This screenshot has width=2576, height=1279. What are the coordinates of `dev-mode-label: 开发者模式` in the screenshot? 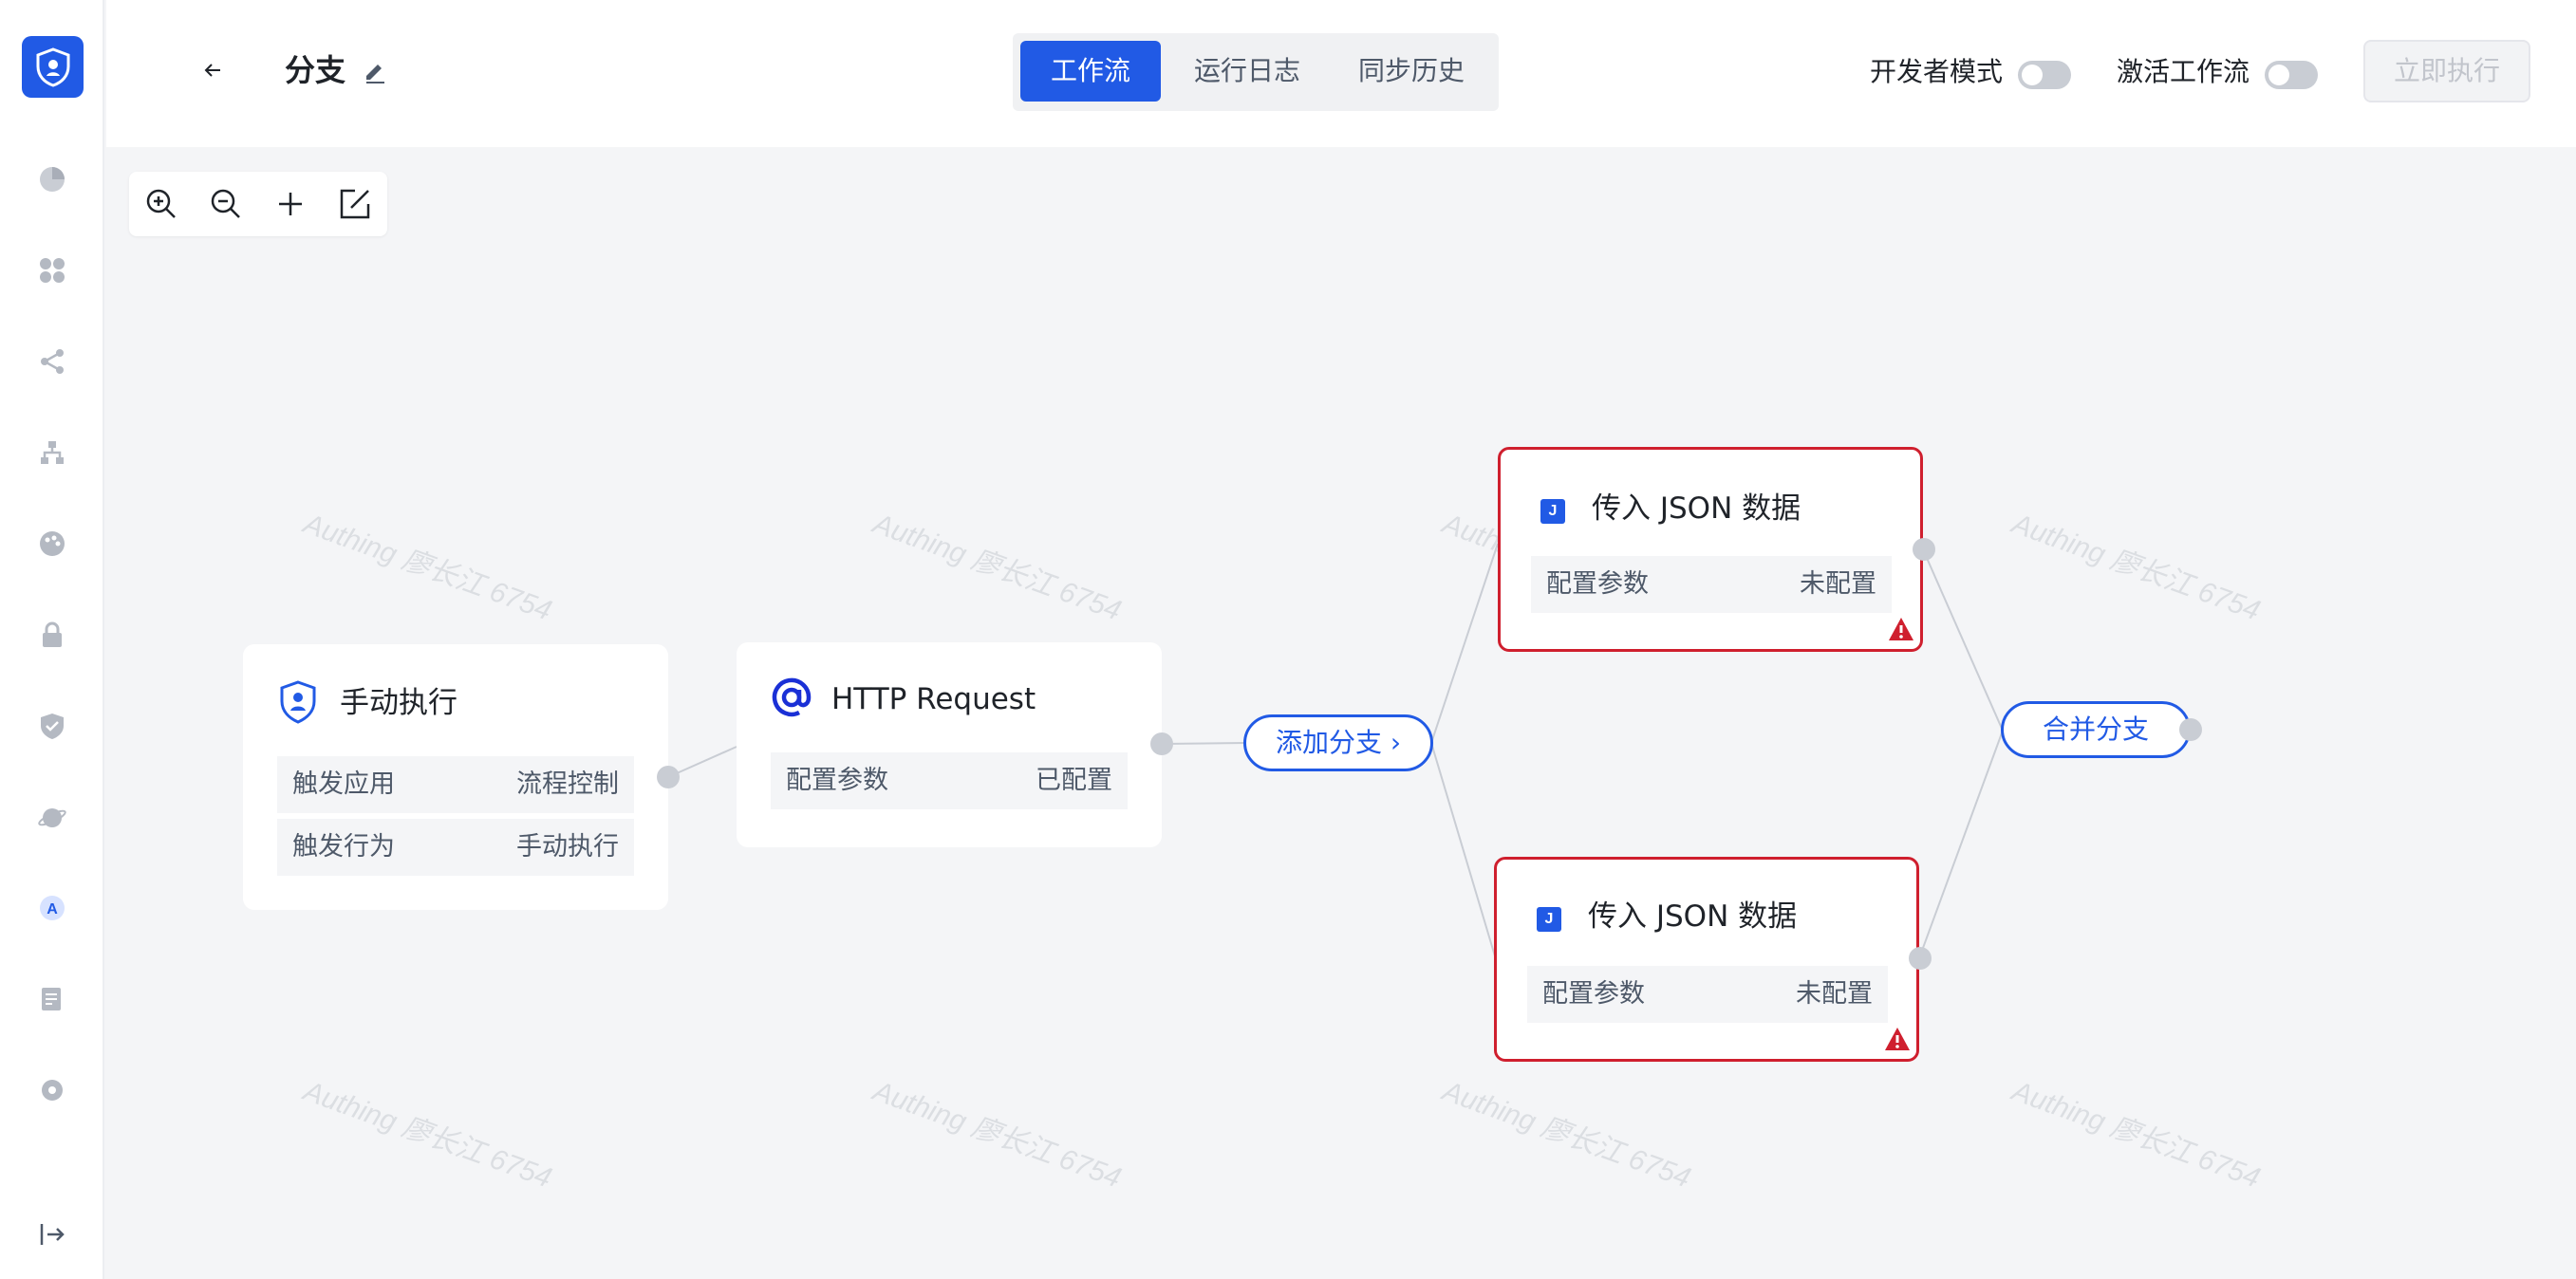 It's located at (1937, 71).